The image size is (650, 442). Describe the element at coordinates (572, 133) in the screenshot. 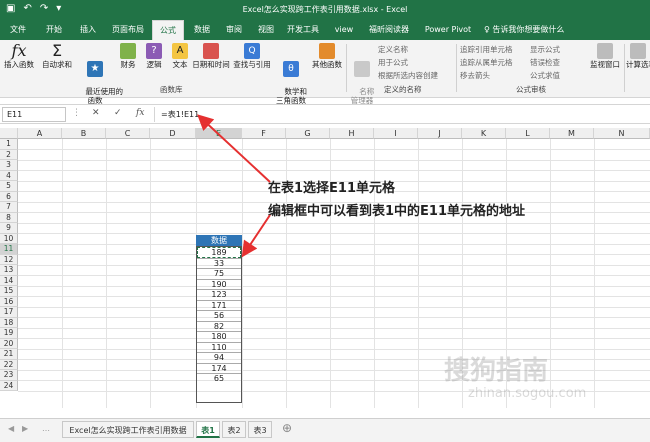

I see `column-header: M` at that location.